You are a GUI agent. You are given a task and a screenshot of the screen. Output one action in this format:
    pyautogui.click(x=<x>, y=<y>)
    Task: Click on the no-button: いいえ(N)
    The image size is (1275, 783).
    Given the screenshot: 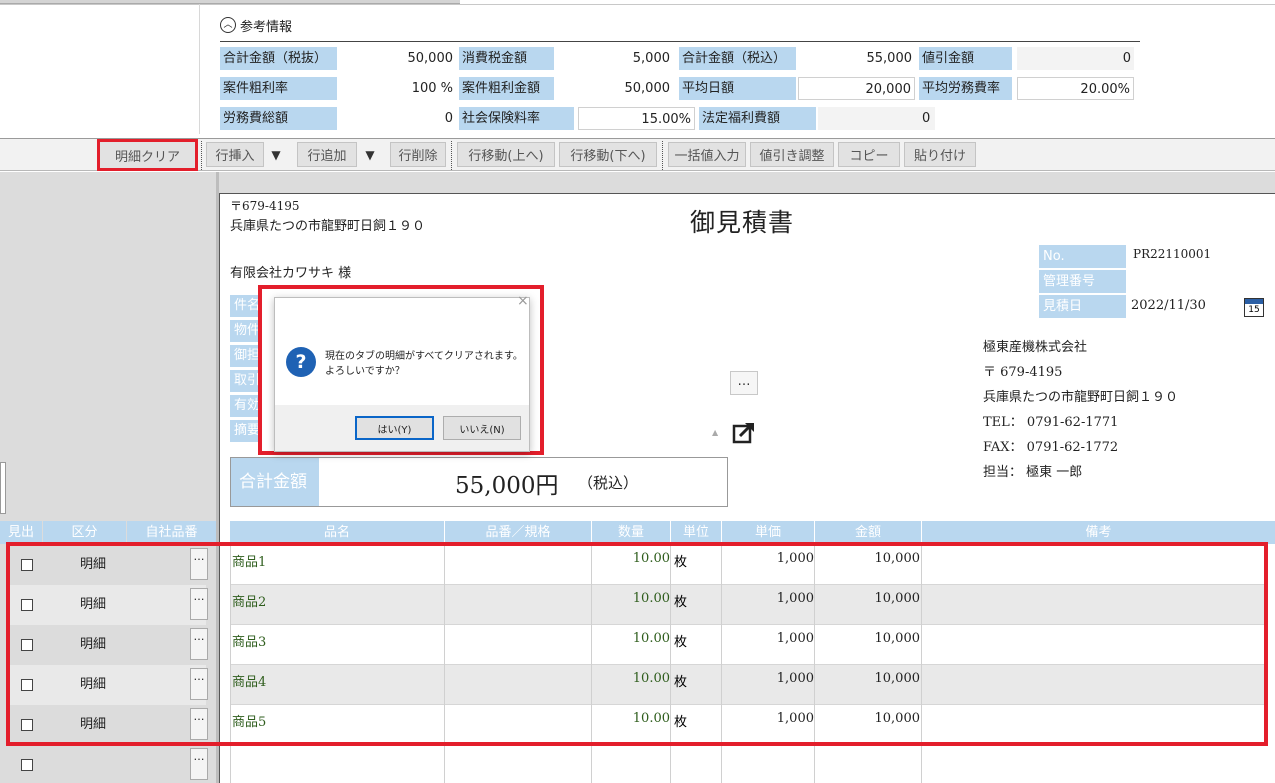 What is the action you would take?
    pyautogui.click(x=482, y=428)
    